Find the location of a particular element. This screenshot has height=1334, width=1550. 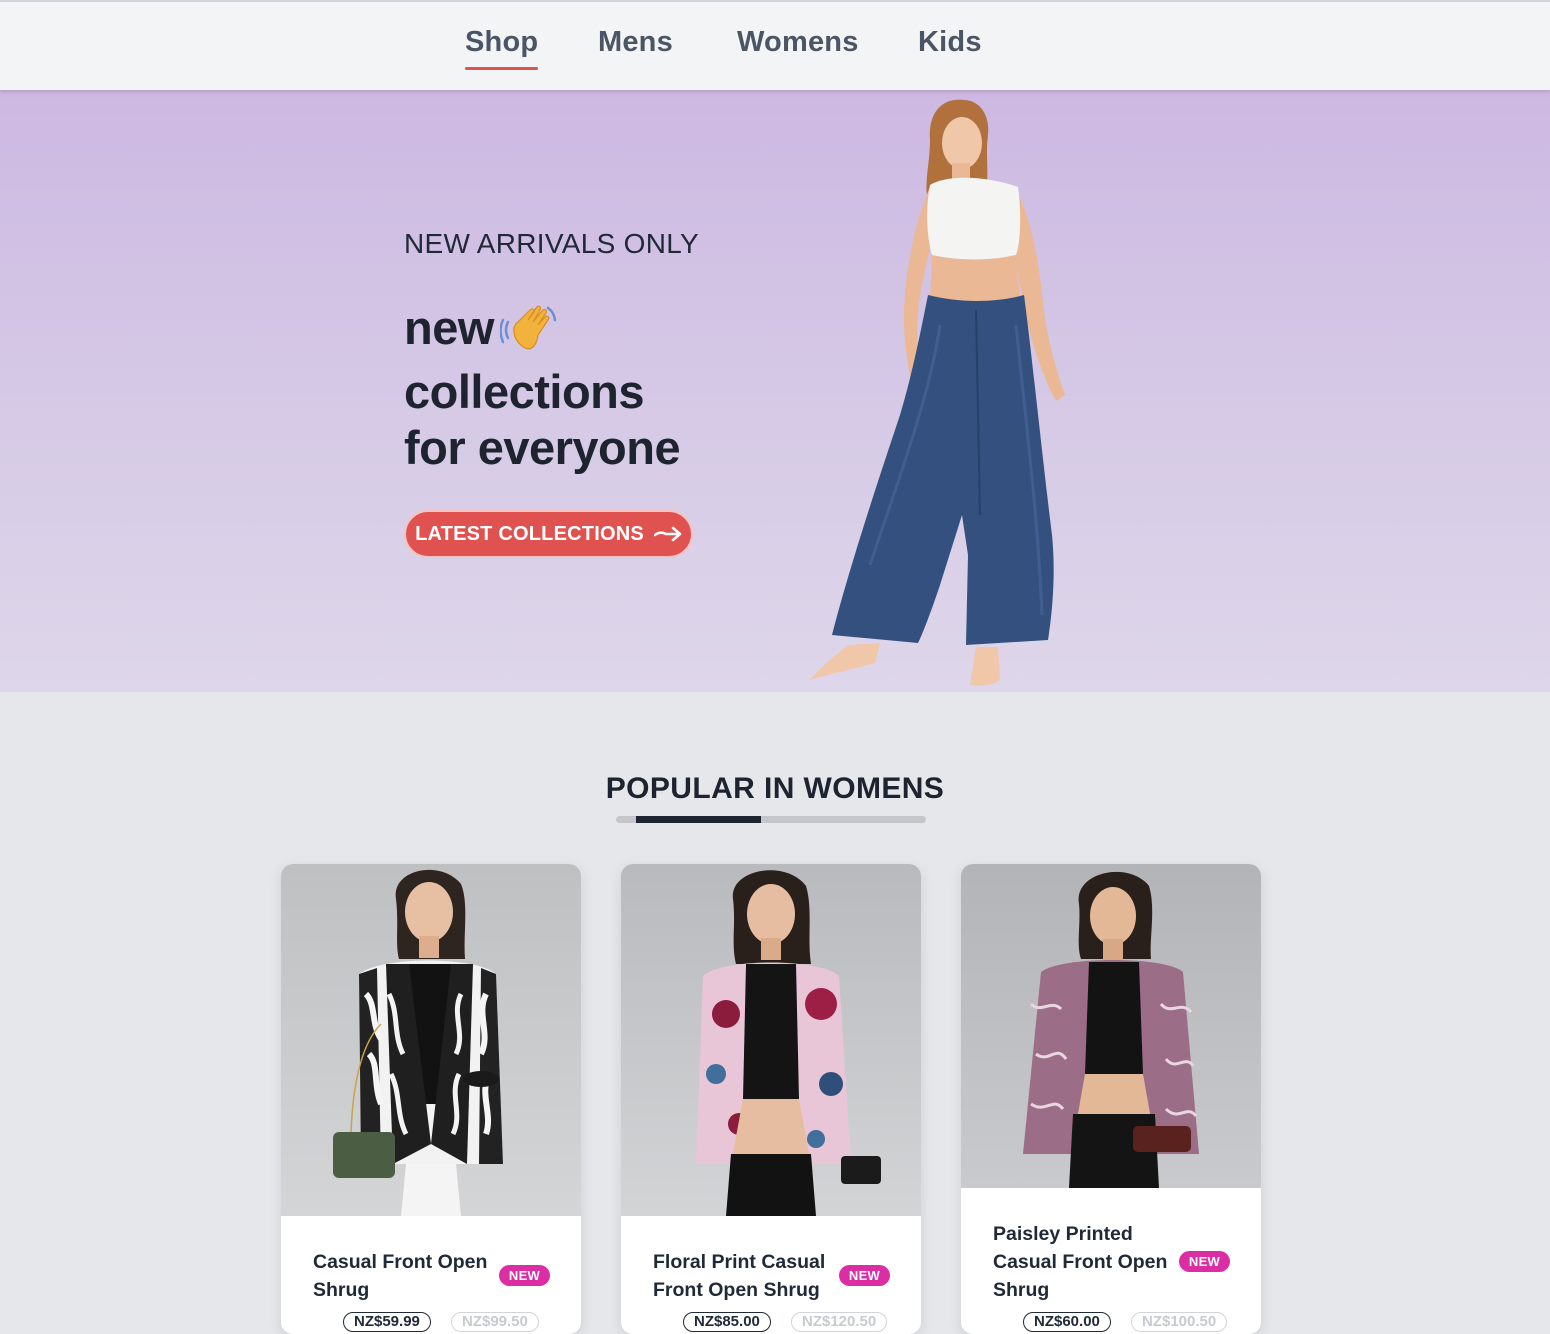

product-price: NZ$60.00 is located at coordinates (1067, 1322).